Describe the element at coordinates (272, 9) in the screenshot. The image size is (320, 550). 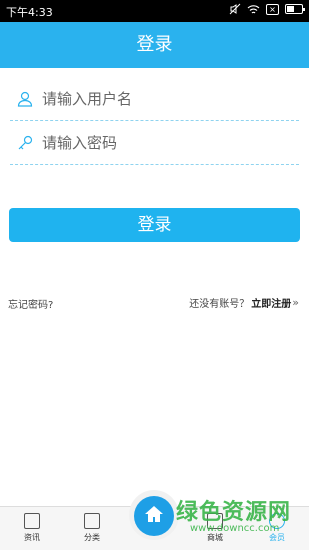
I see `sim-icon: ×` at that location.